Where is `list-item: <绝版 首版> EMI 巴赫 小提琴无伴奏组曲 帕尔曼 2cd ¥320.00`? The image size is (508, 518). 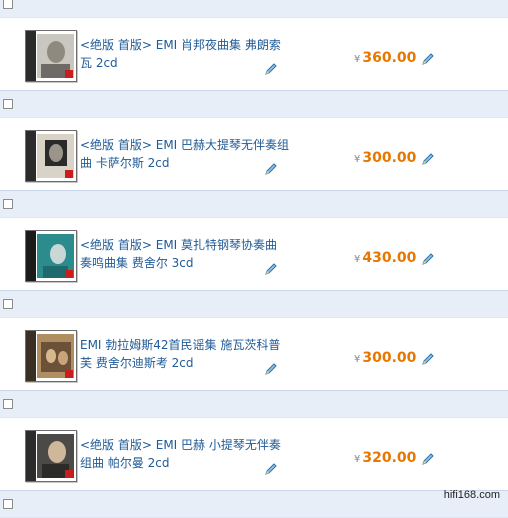
list-item: <绝版 首版> EMI 巴赫 小提琴无伴奏组曲 帕尔曼 2cd ¥320.00 is located at coordinates (254, 454).